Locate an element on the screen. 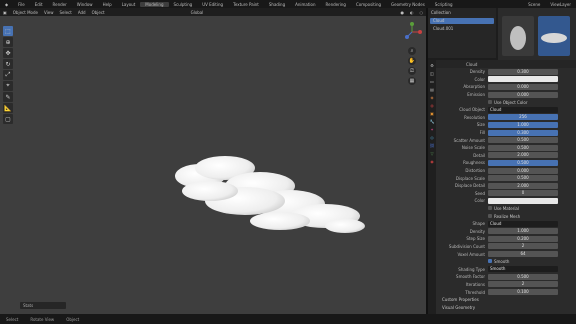  tab-compositing: Compositing is located at coordinates (368, 4).